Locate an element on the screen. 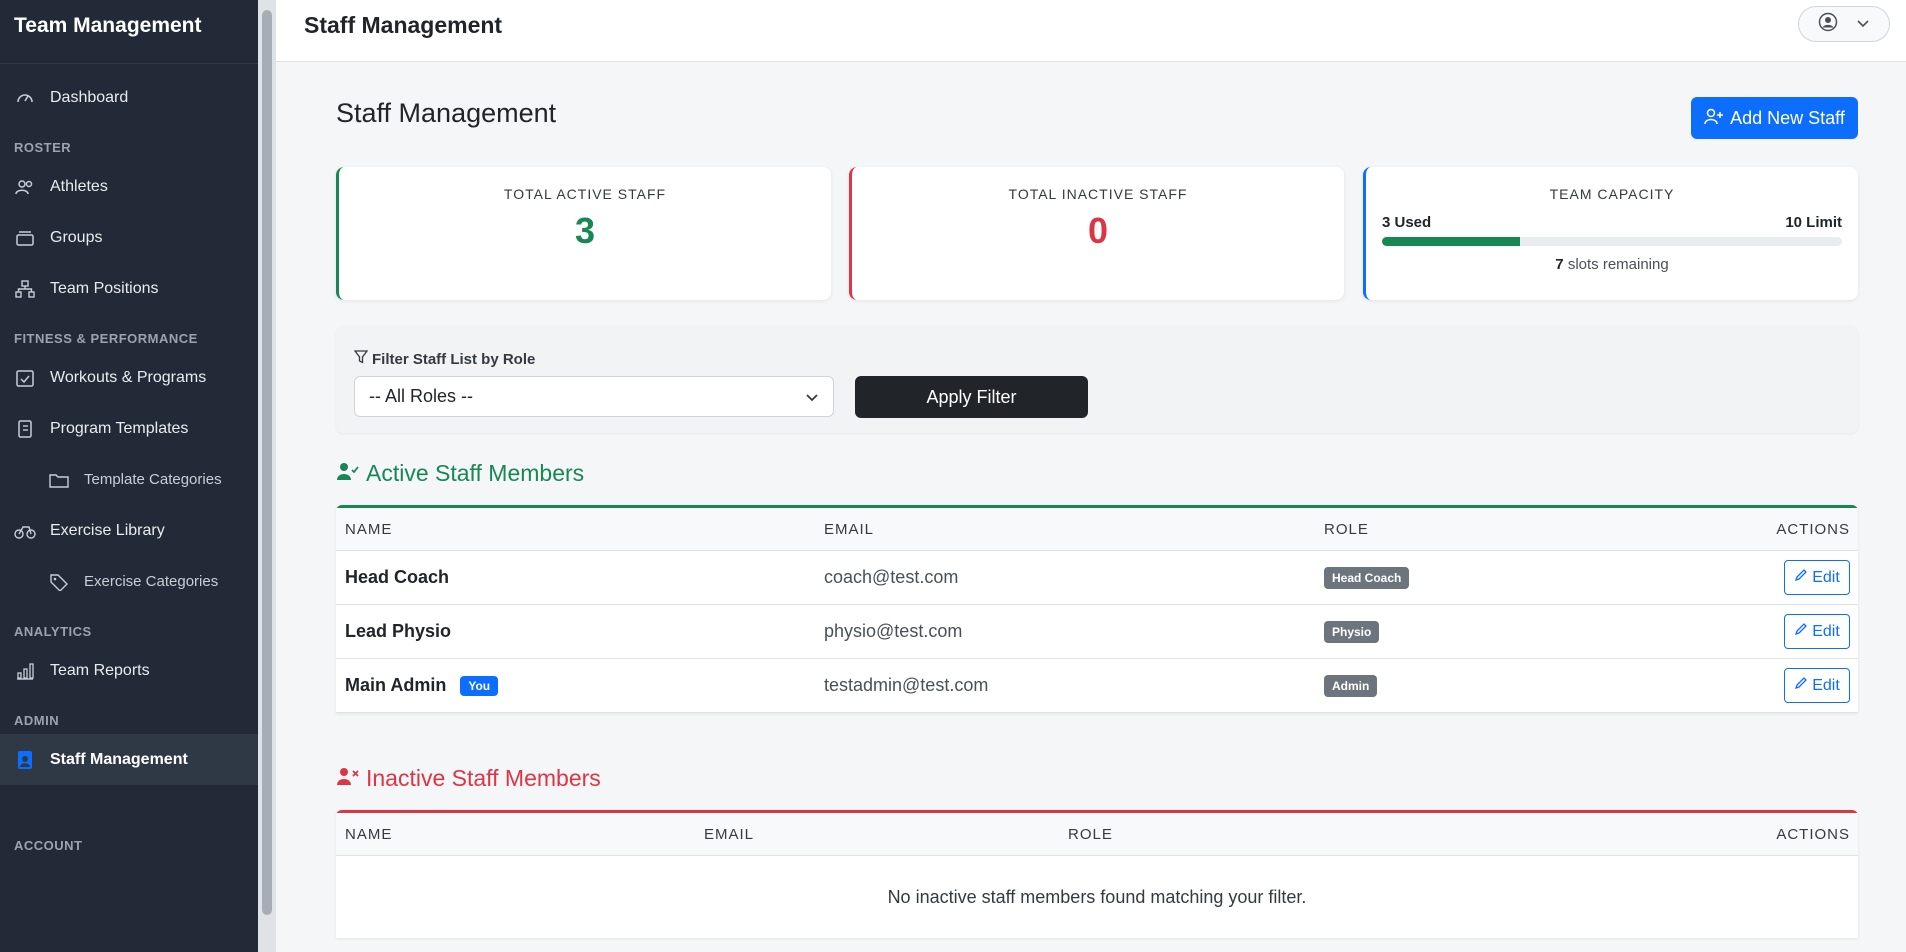 The height and width of the screenshot is (952, 1906). staff-email: coach@test.com is located at coordinates (891, 577).